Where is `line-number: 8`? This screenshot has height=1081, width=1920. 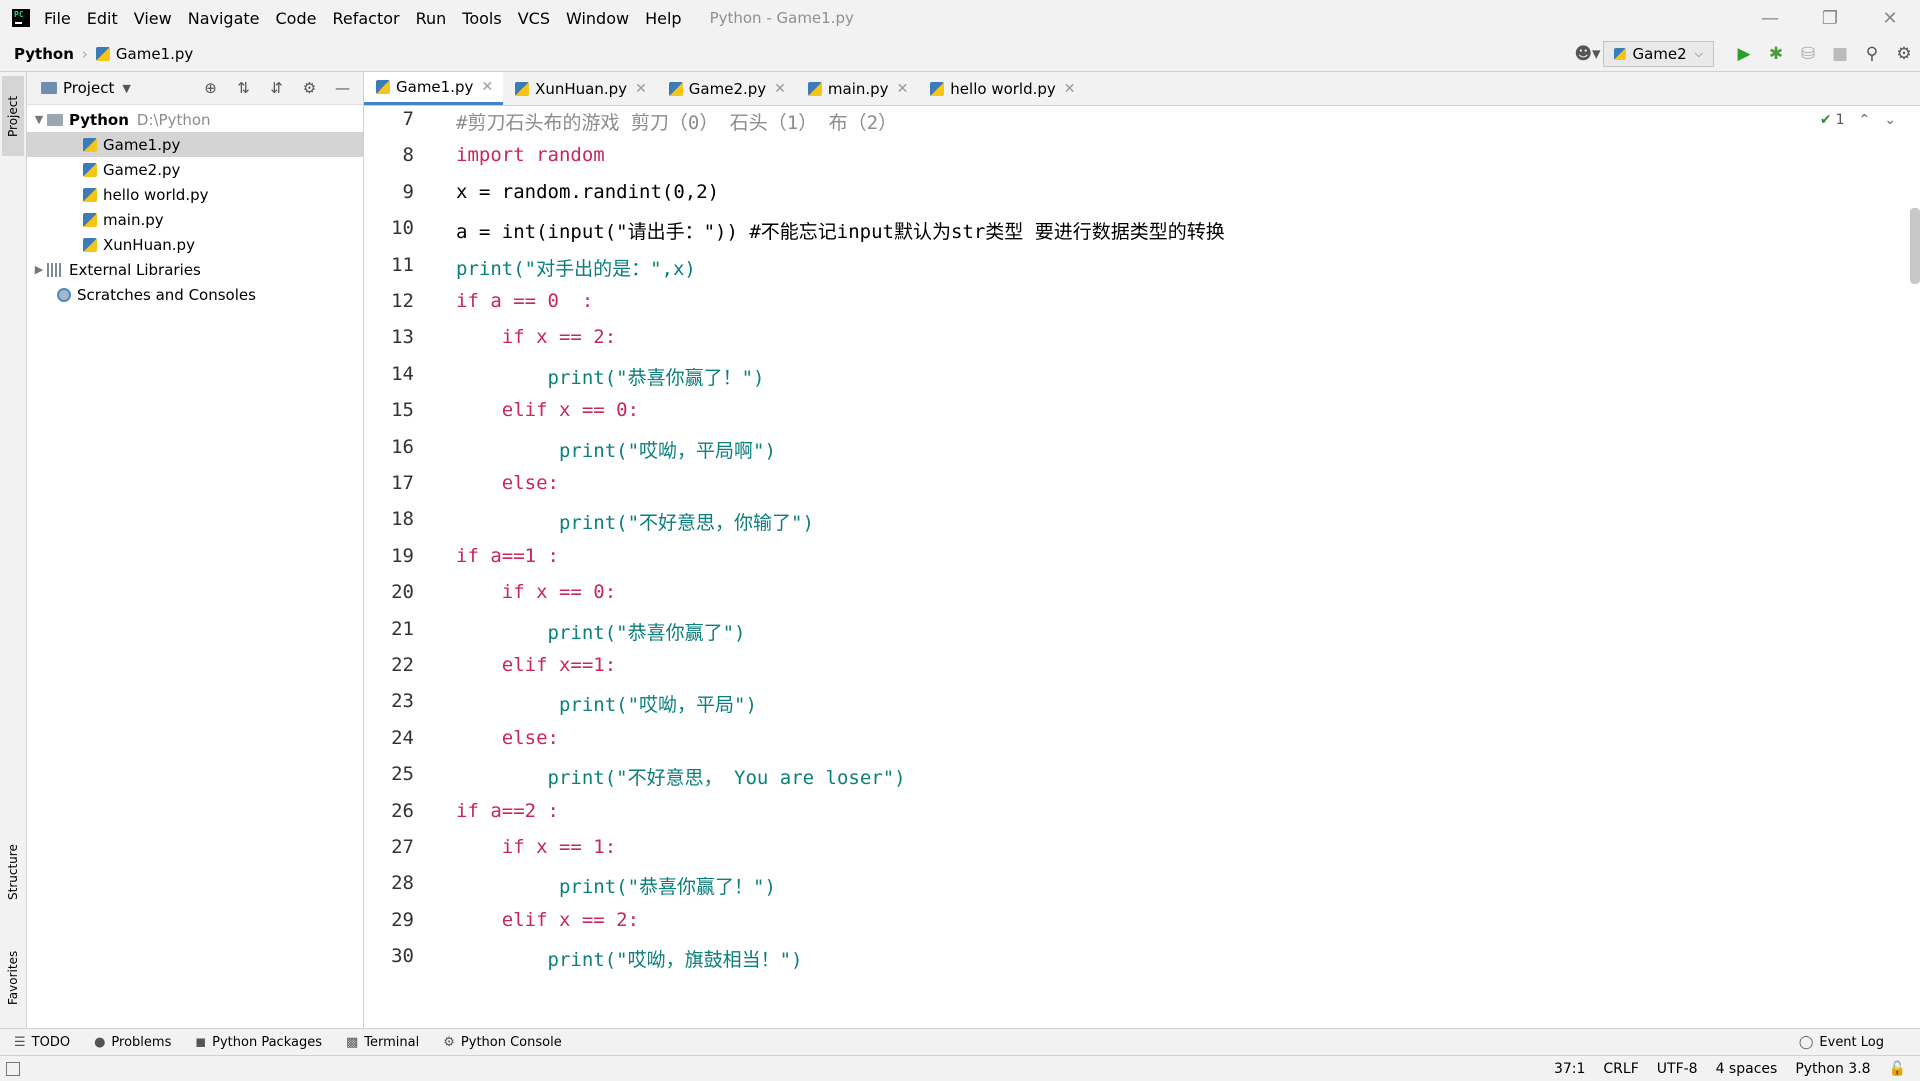 line-number: 8 is located at coordinates (408, 155).